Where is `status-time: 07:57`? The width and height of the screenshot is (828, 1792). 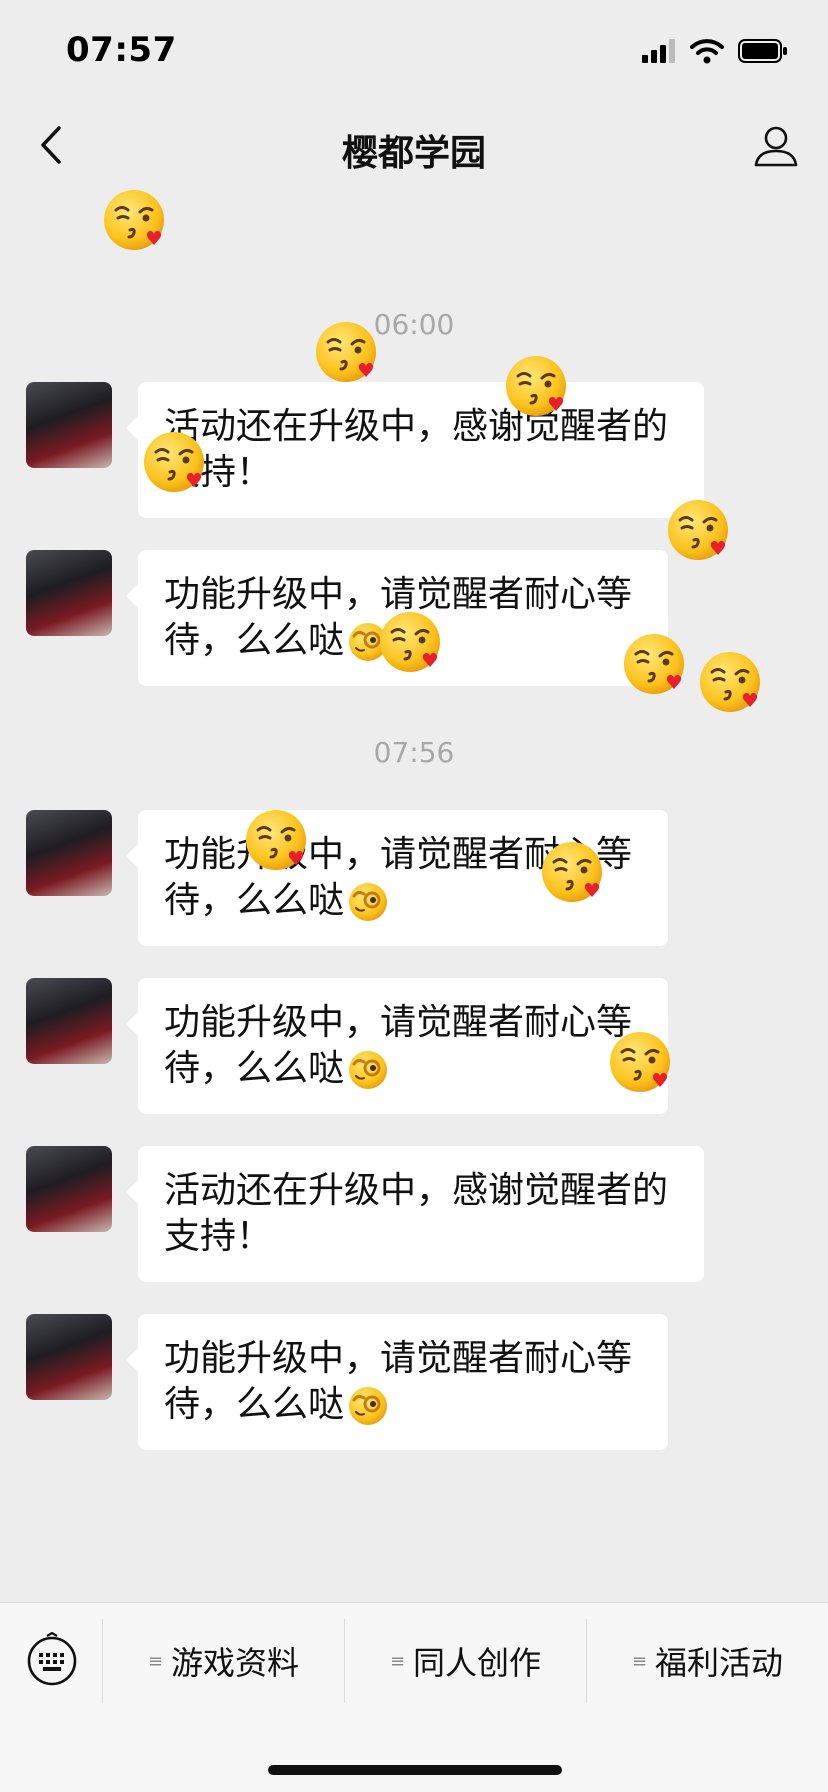 status-time: 07:57 is located at coordinates (121, 50).